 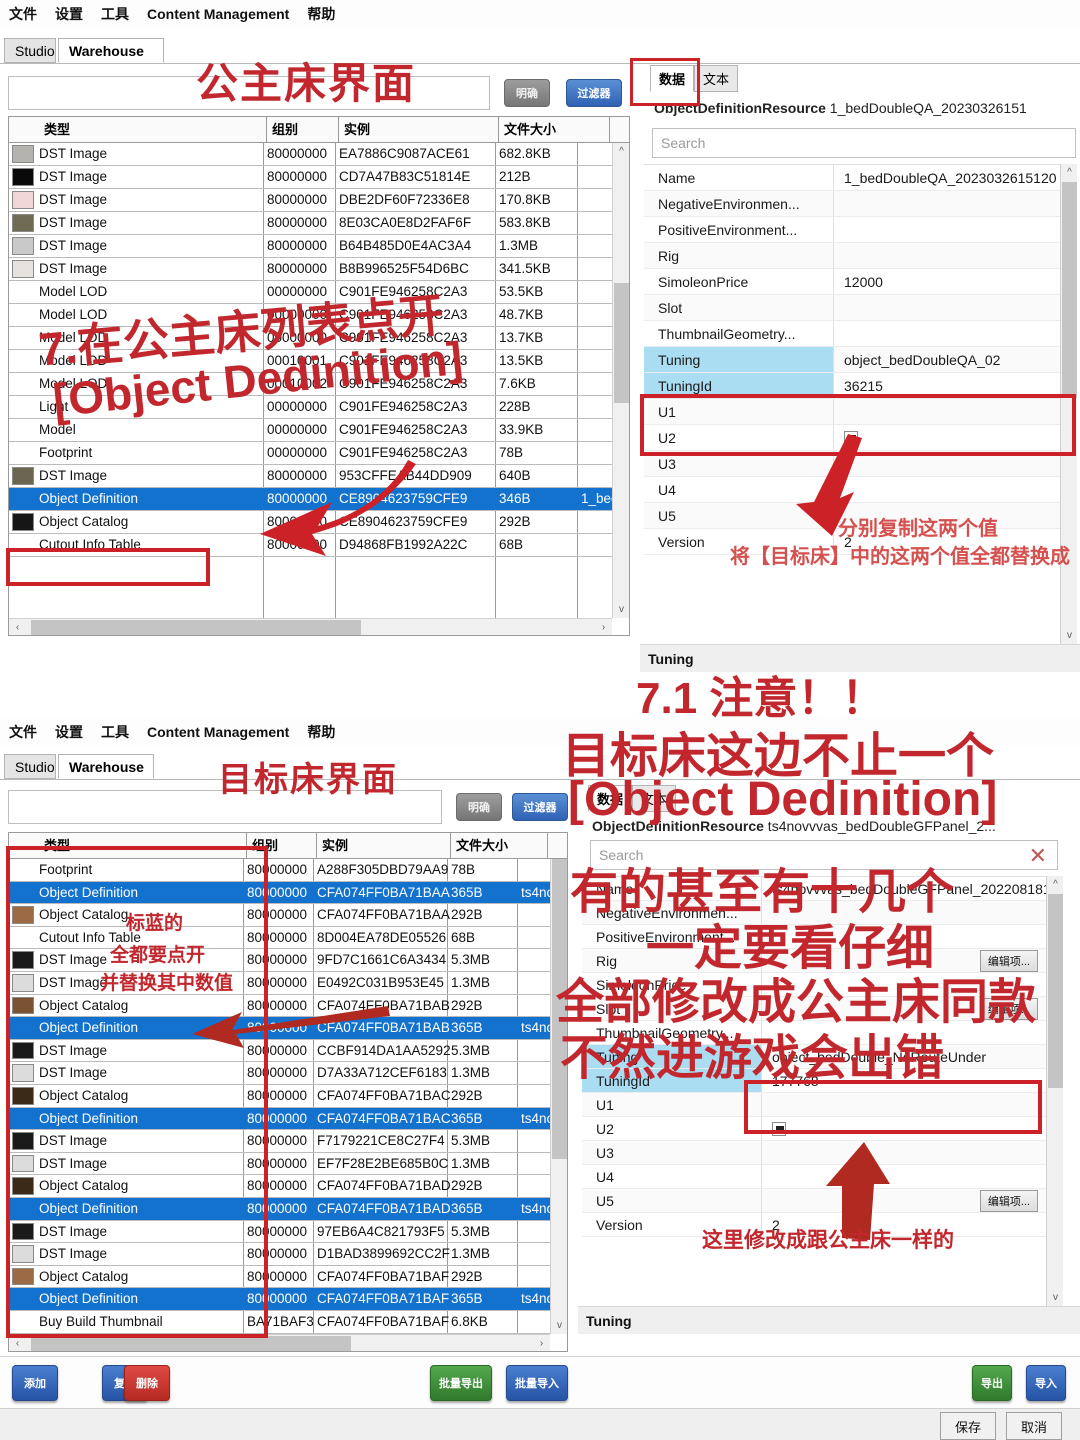 I want to click on table-row: DST Image 80000000 CCBF914DA1AA5292 5.3MB, so click(x=288, y=1051).